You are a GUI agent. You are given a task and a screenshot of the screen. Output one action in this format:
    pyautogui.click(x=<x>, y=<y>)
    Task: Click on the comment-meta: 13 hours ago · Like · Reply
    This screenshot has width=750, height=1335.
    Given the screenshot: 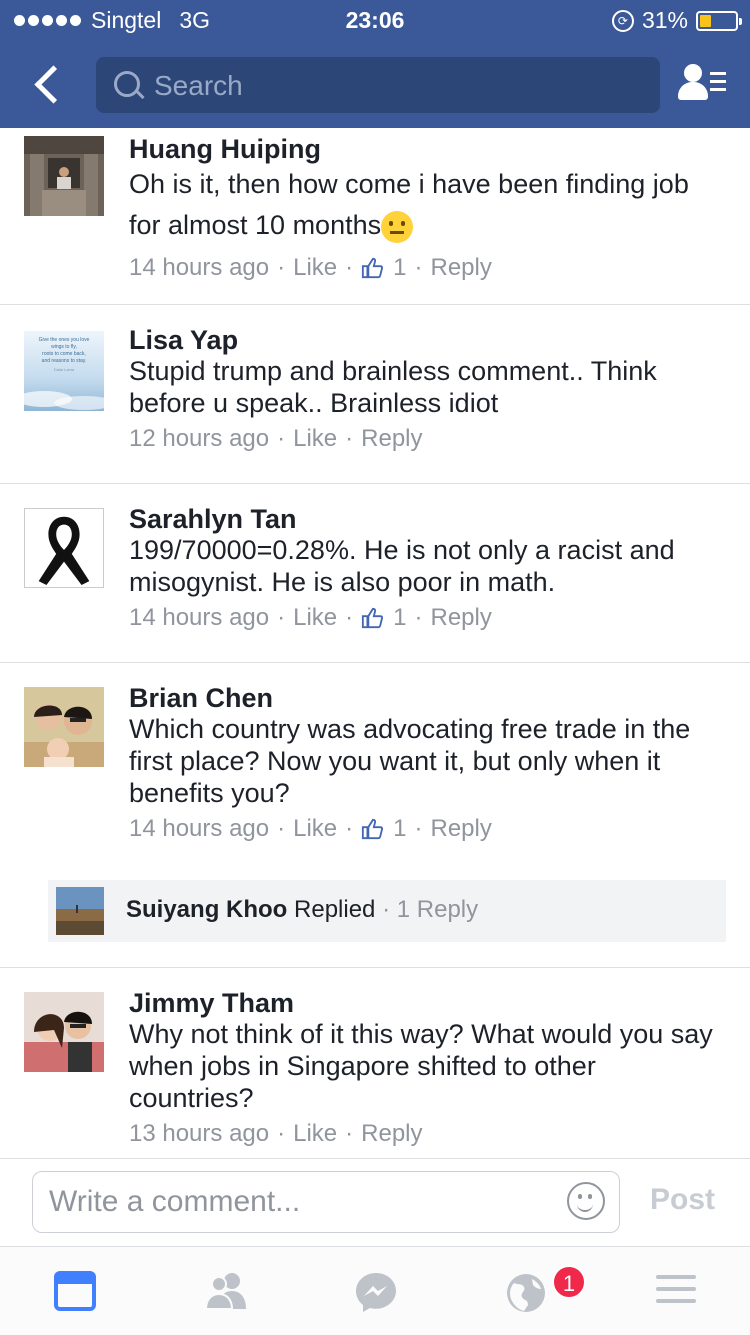 What is the action you would take?
    pyautogui.click(x=276, y=1134)
    